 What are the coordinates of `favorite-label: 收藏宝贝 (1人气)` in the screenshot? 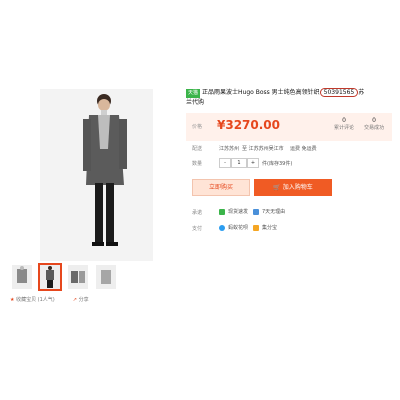 It's located at (35, 300).